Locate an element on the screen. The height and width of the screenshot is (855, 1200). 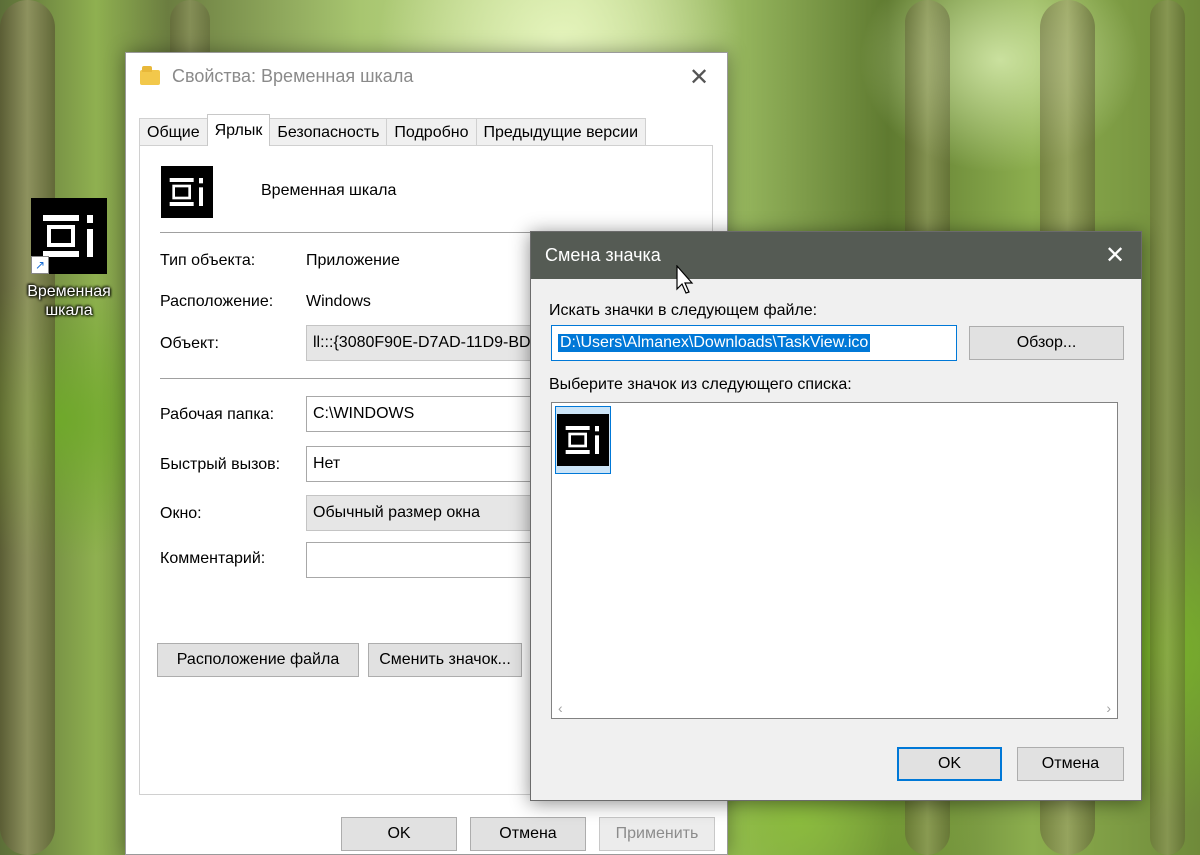
open-file-location-button: Расположение файла is located at coordinates (258, 660).